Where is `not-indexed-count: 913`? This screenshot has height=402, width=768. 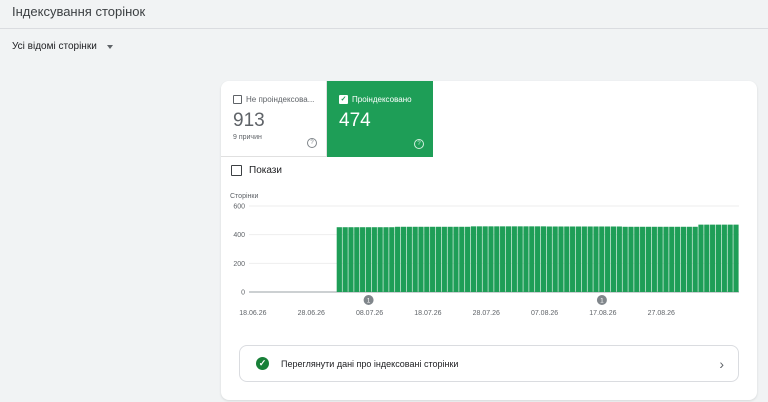 not-indexed-count: 913 is located at coordinates (249, 120).